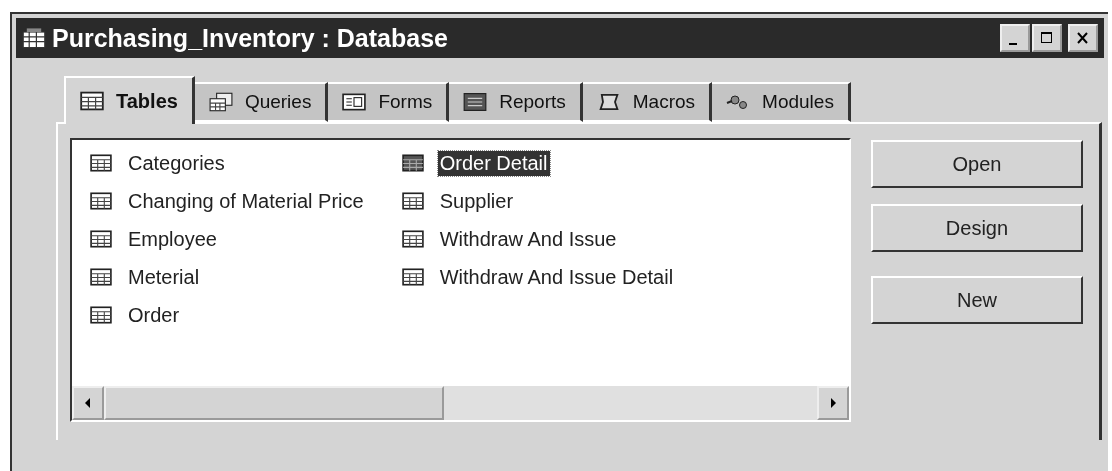  What do you see at coordinates (781, 102) in the screenshot?
I see `tab: Modules` at bounding box center [781, 102].